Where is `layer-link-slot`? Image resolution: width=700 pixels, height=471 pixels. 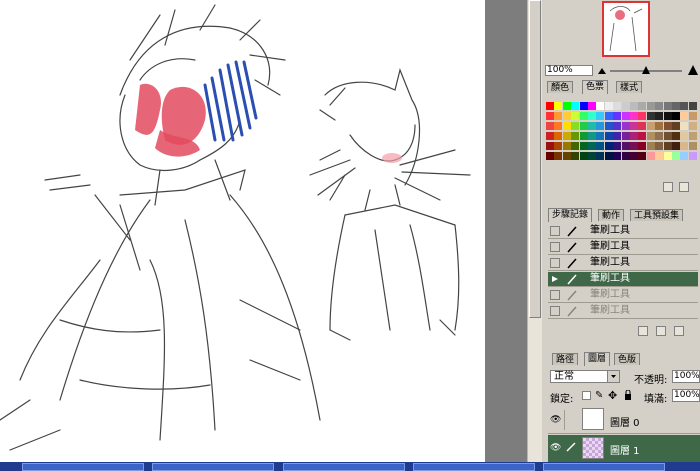
layer-link-slot is located at coordinates (570, 420).